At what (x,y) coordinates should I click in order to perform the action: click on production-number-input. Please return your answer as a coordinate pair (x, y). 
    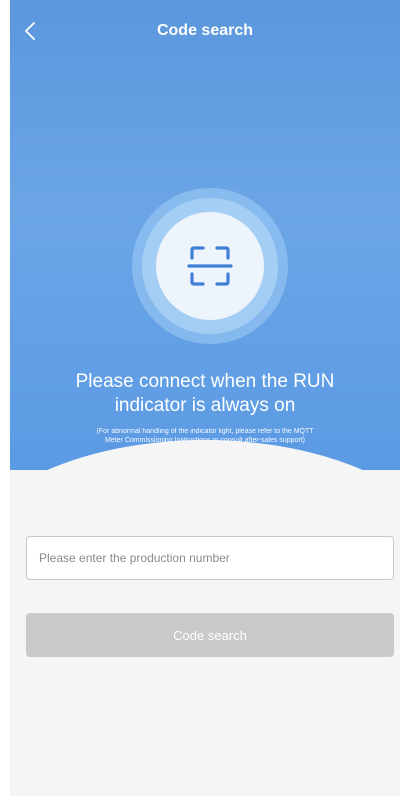
    Looking at the image, I should click on (210, 558).